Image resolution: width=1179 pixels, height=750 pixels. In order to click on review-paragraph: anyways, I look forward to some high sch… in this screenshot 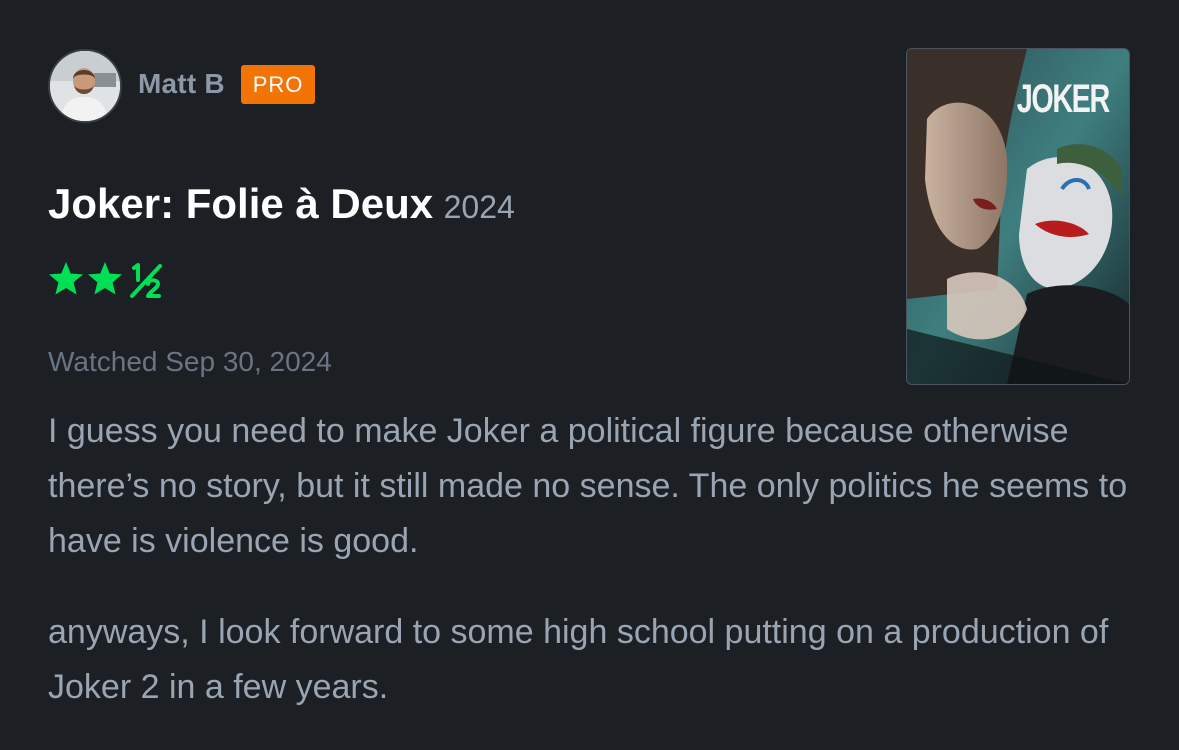, I will do `click(578, 659)`.